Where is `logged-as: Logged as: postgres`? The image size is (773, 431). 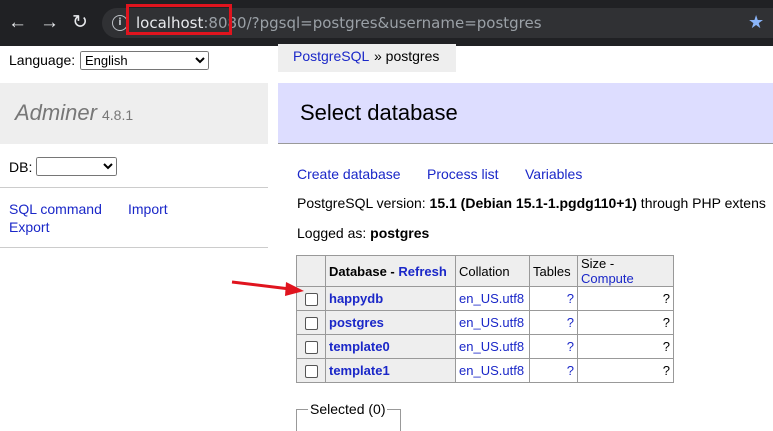
logged-as: Logged as: postgres is located at coordinates (363, 233).